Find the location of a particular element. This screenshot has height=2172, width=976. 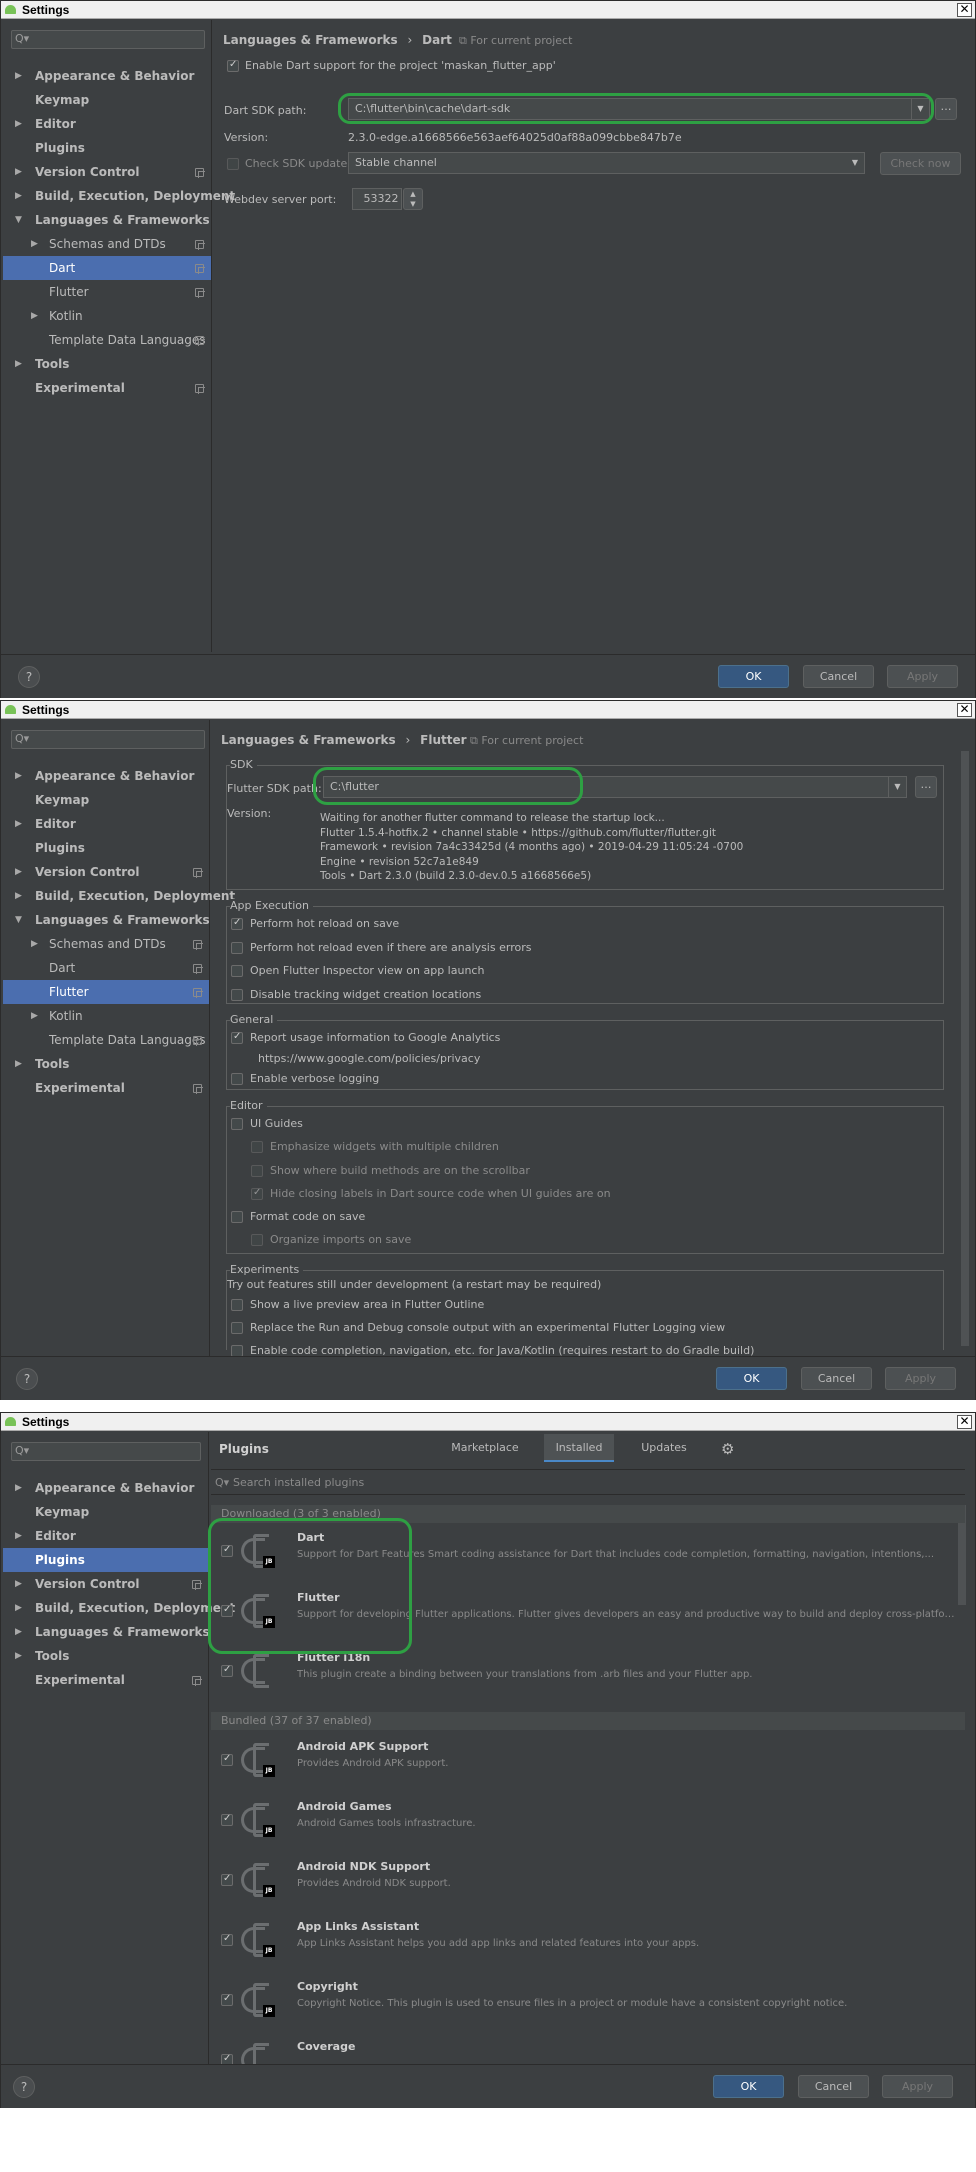

verbose-logging-checkbox is located at coordinates (237, 1079).